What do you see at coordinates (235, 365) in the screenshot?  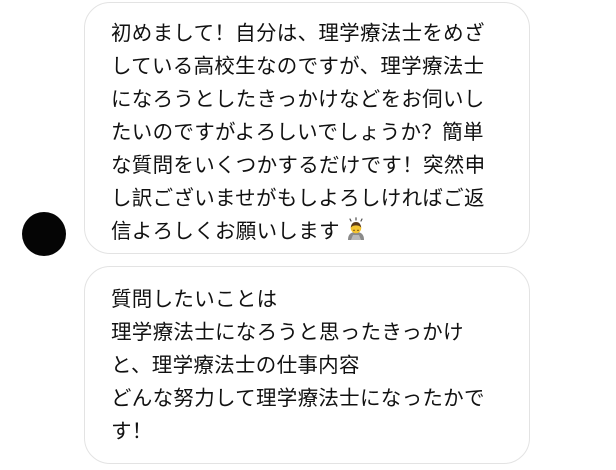 I see `message-line: と、理学療法士の仕事内容` at bounding box center [235, 365].